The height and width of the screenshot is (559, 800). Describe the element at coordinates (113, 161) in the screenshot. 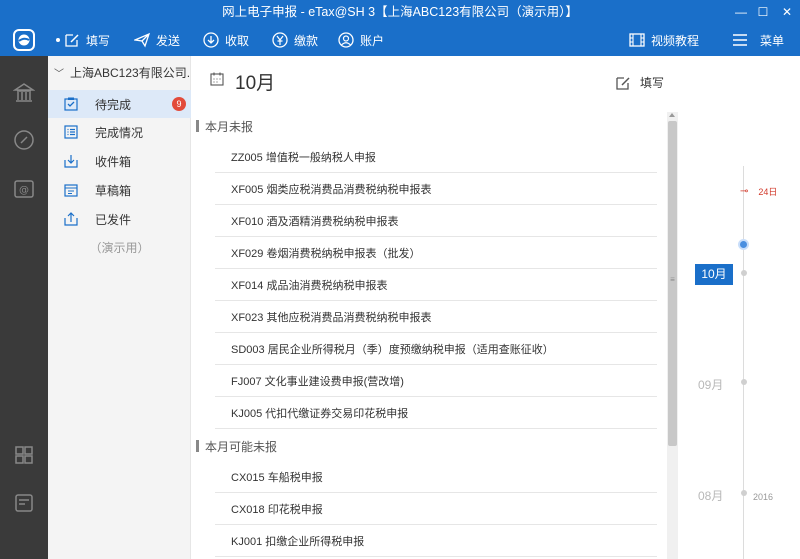

I see `nav-item-label: 收件箱` at that location.